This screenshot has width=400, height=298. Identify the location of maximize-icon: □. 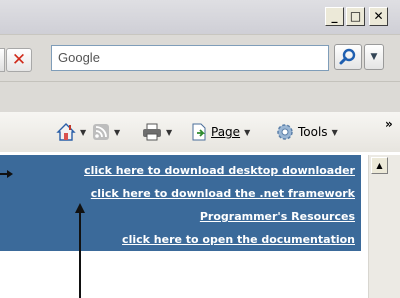
(355, 16).